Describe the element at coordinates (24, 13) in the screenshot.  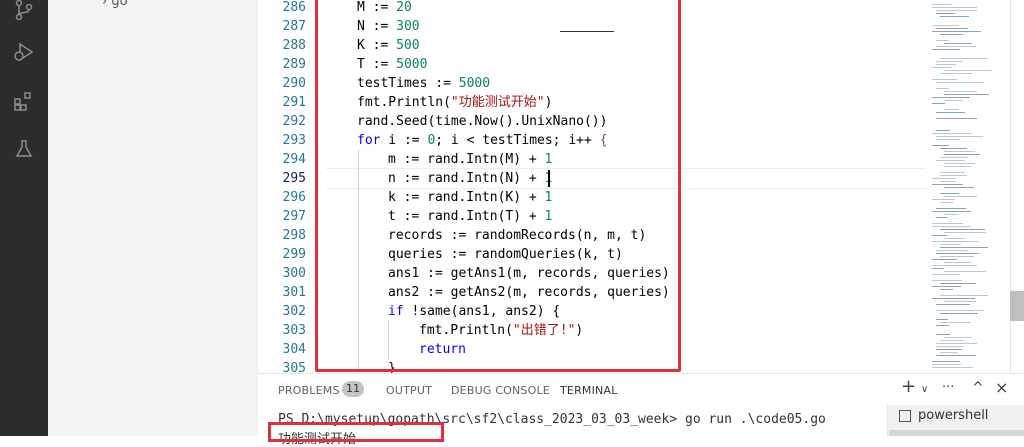
I see `source-control-icon` at that location.